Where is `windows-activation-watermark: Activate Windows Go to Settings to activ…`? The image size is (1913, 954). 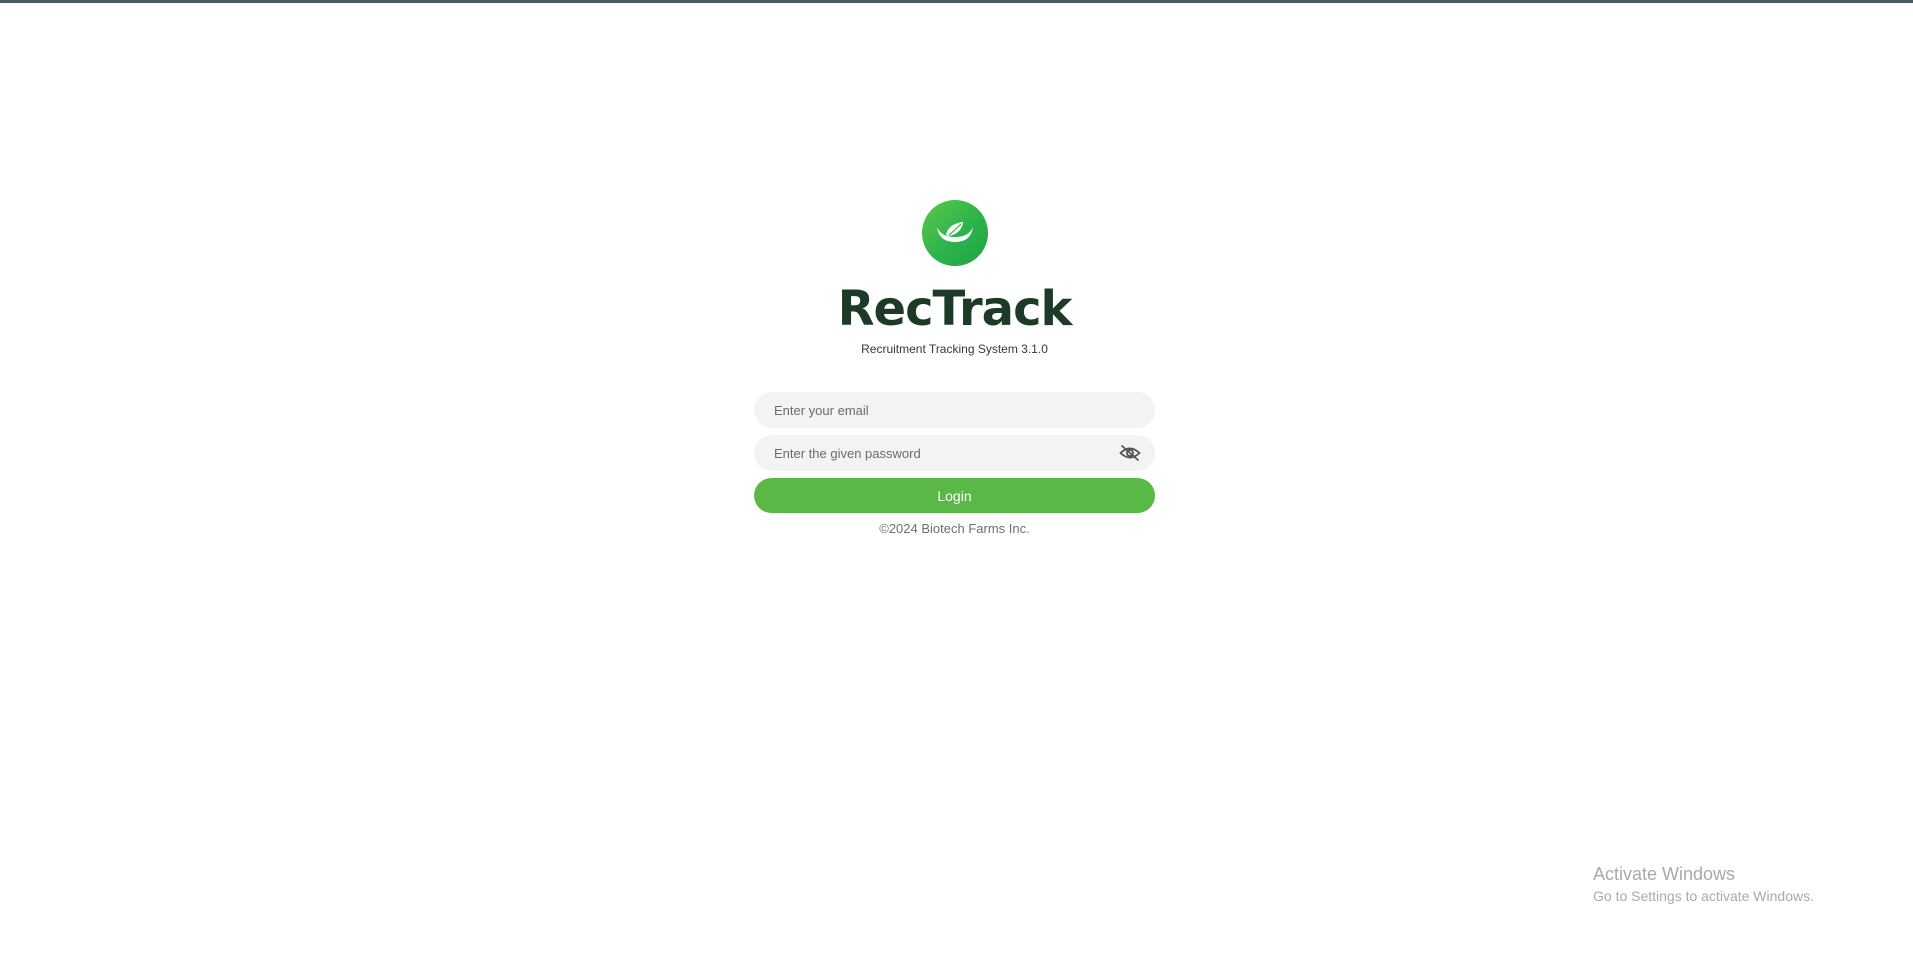
windows-activation-watermark: Activate Windows Go to Settings to activ… is located at coordinates (1703, 884).